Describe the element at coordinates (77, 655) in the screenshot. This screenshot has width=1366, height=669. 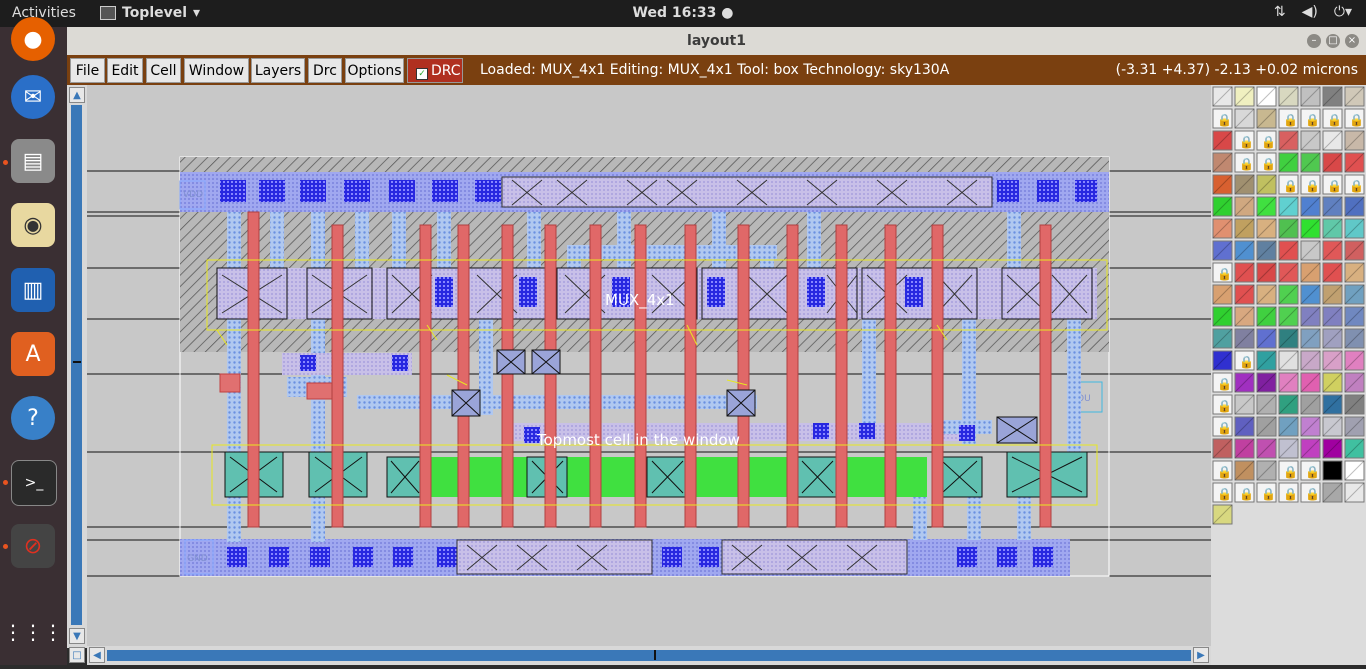
I see `zoom-box-icon: □` at that location.